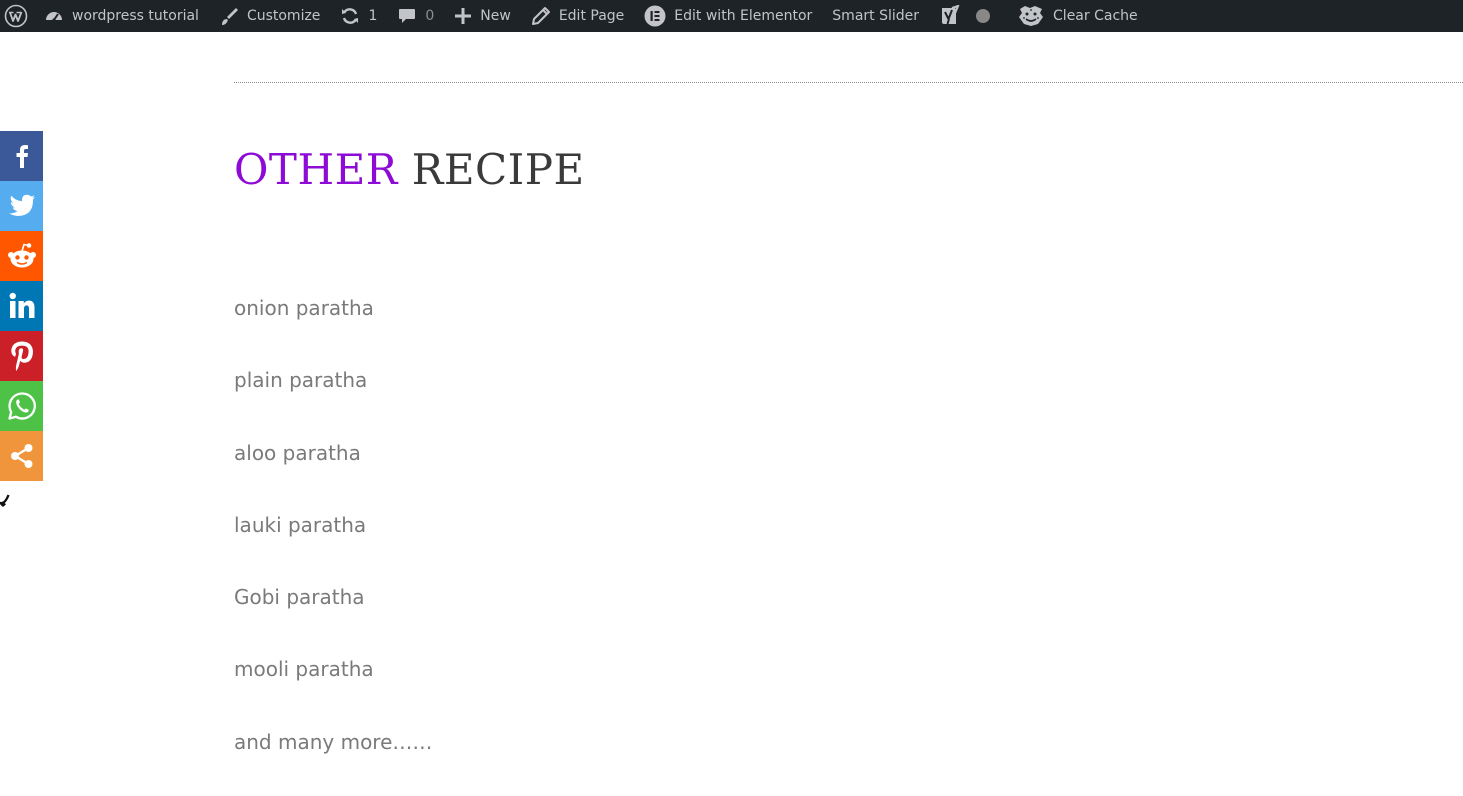  What do you see at coordinates (299, 597) in the screenshot?
I see `recipe-item-gobi-paratha: Gobi paratha` at bounding box center [299, 597].